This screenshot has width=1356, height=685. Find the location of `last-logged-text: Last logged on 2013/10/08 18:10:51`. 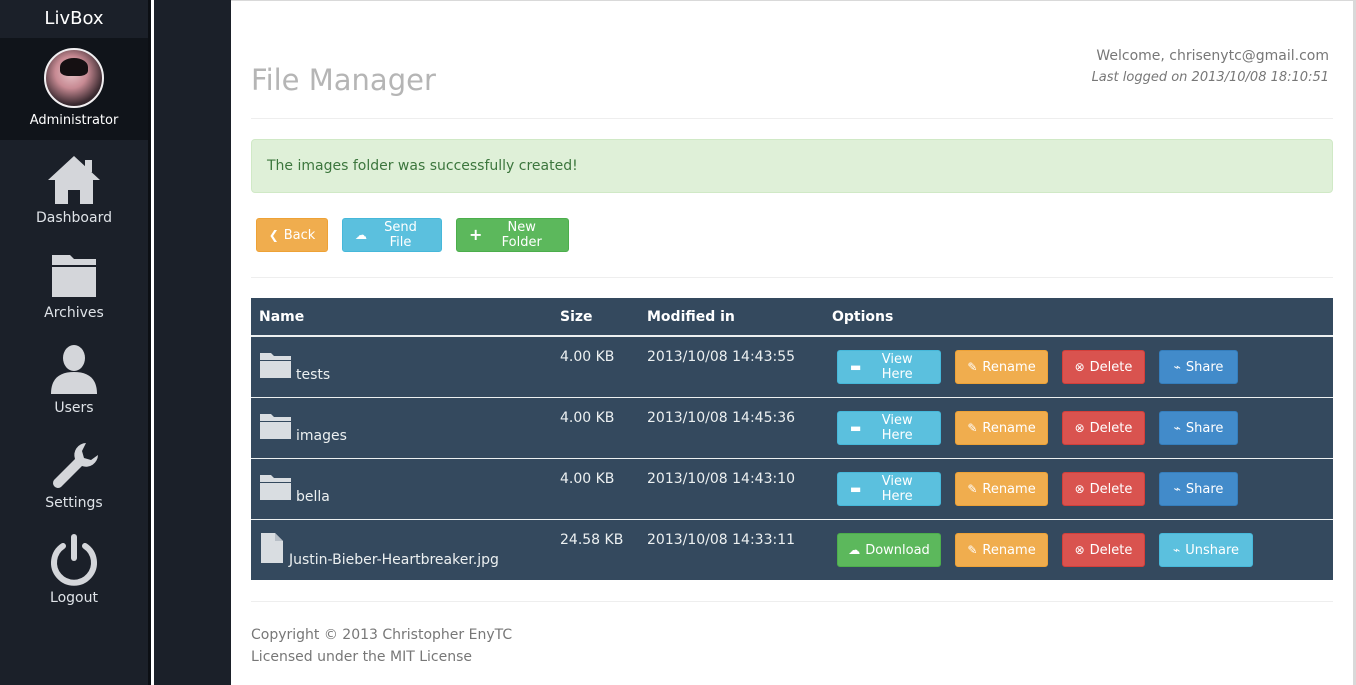

last-logged-text: Last logged on 2013/10/08 18:10:51 is located at coordinates (1210, 77).